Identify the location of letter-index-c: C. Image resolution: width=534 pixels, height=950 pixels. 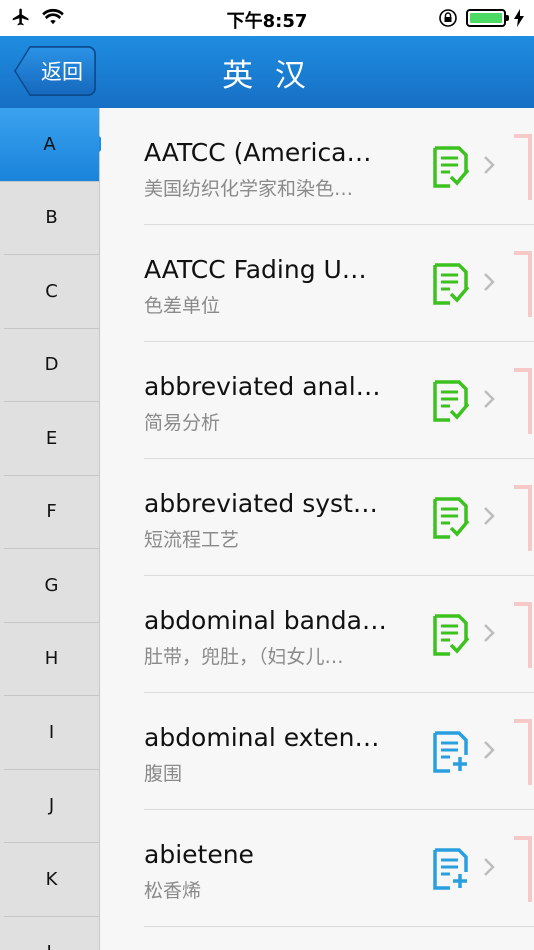
(51, 292).